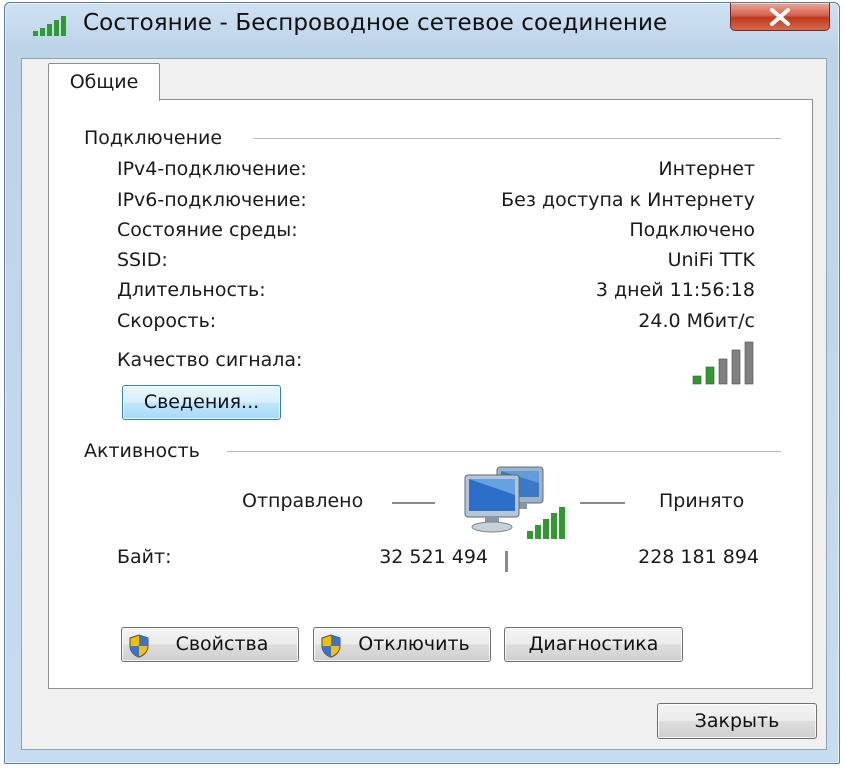 This screenshot has height=769, width=846. What do you see at coordinates (675, 290) in the screenshot?
I see `duration-value: 3 дней 11:56:18` at bounding box center [675, 290].